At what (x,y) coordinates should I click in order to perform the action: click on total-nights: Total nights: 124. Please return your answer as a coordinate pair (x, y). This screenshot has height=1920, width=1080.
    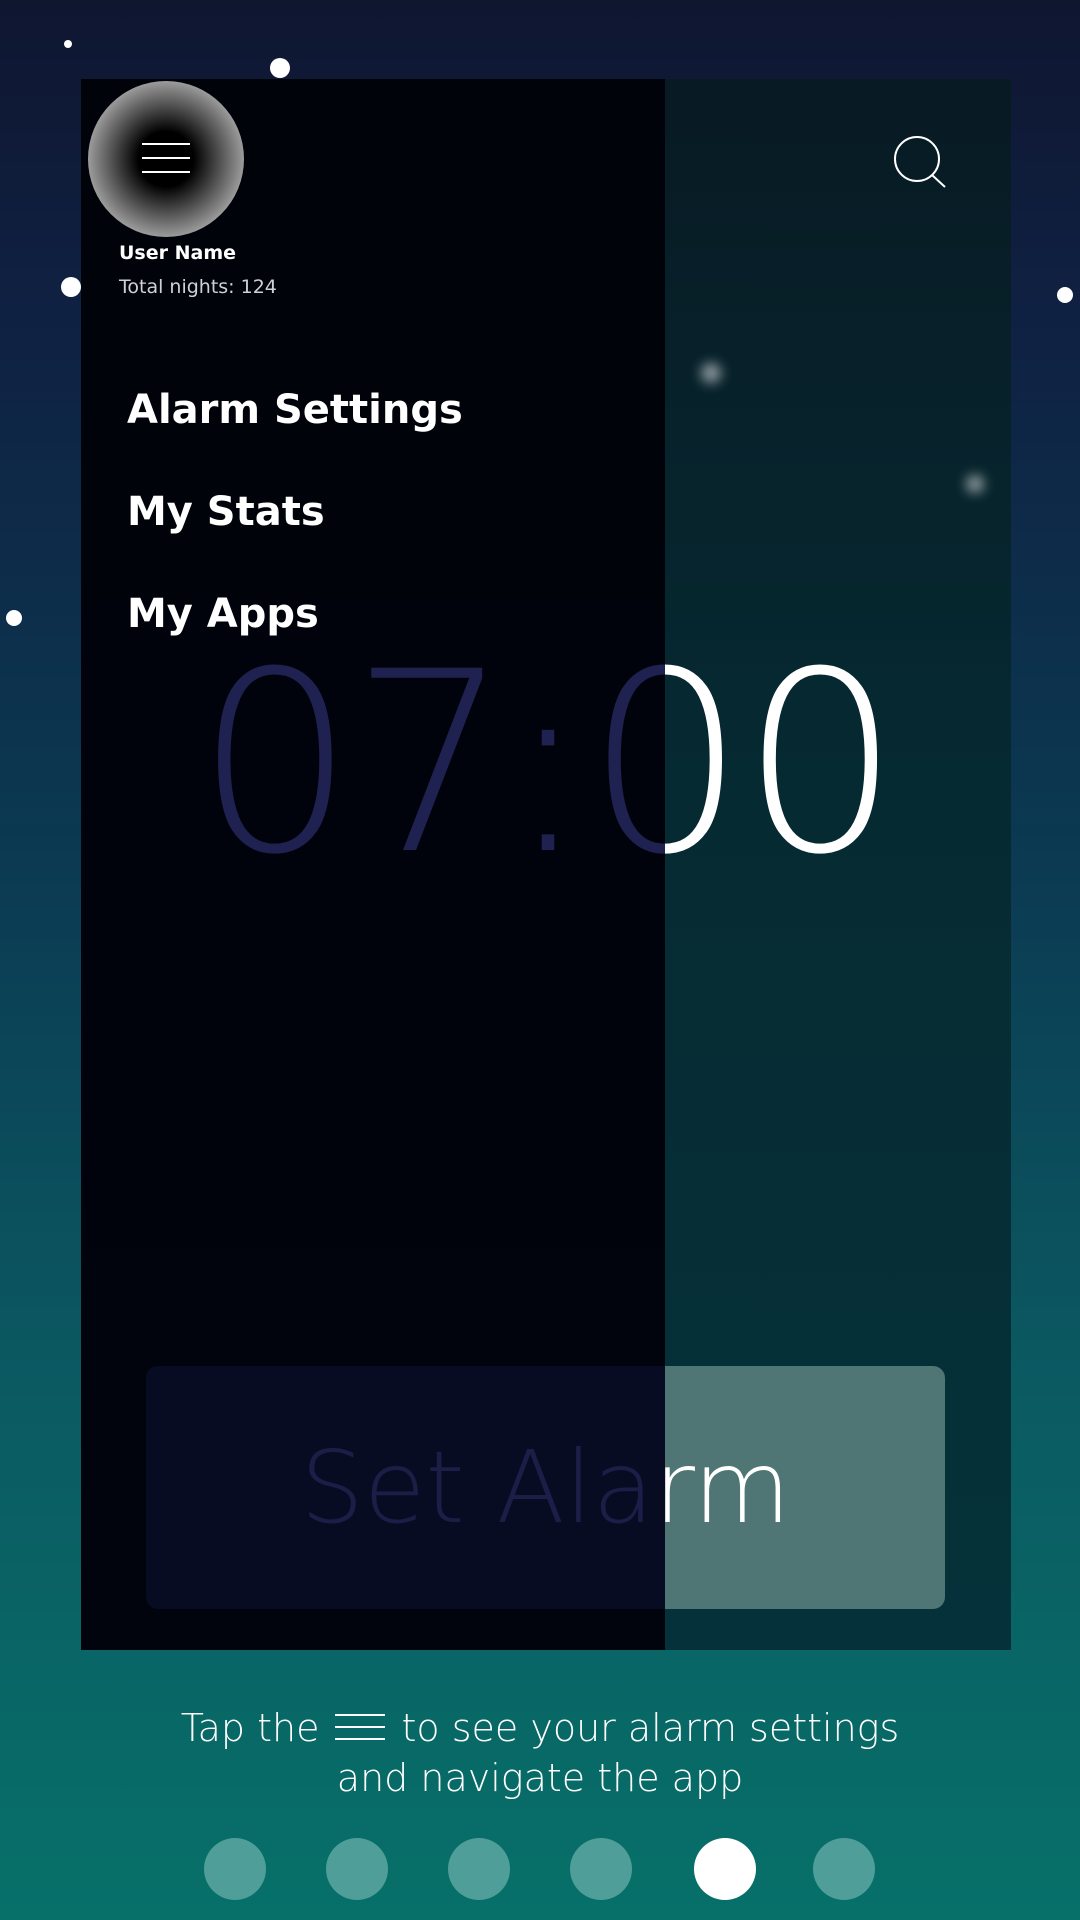
    Looking at the image, I should click on (198, 287).